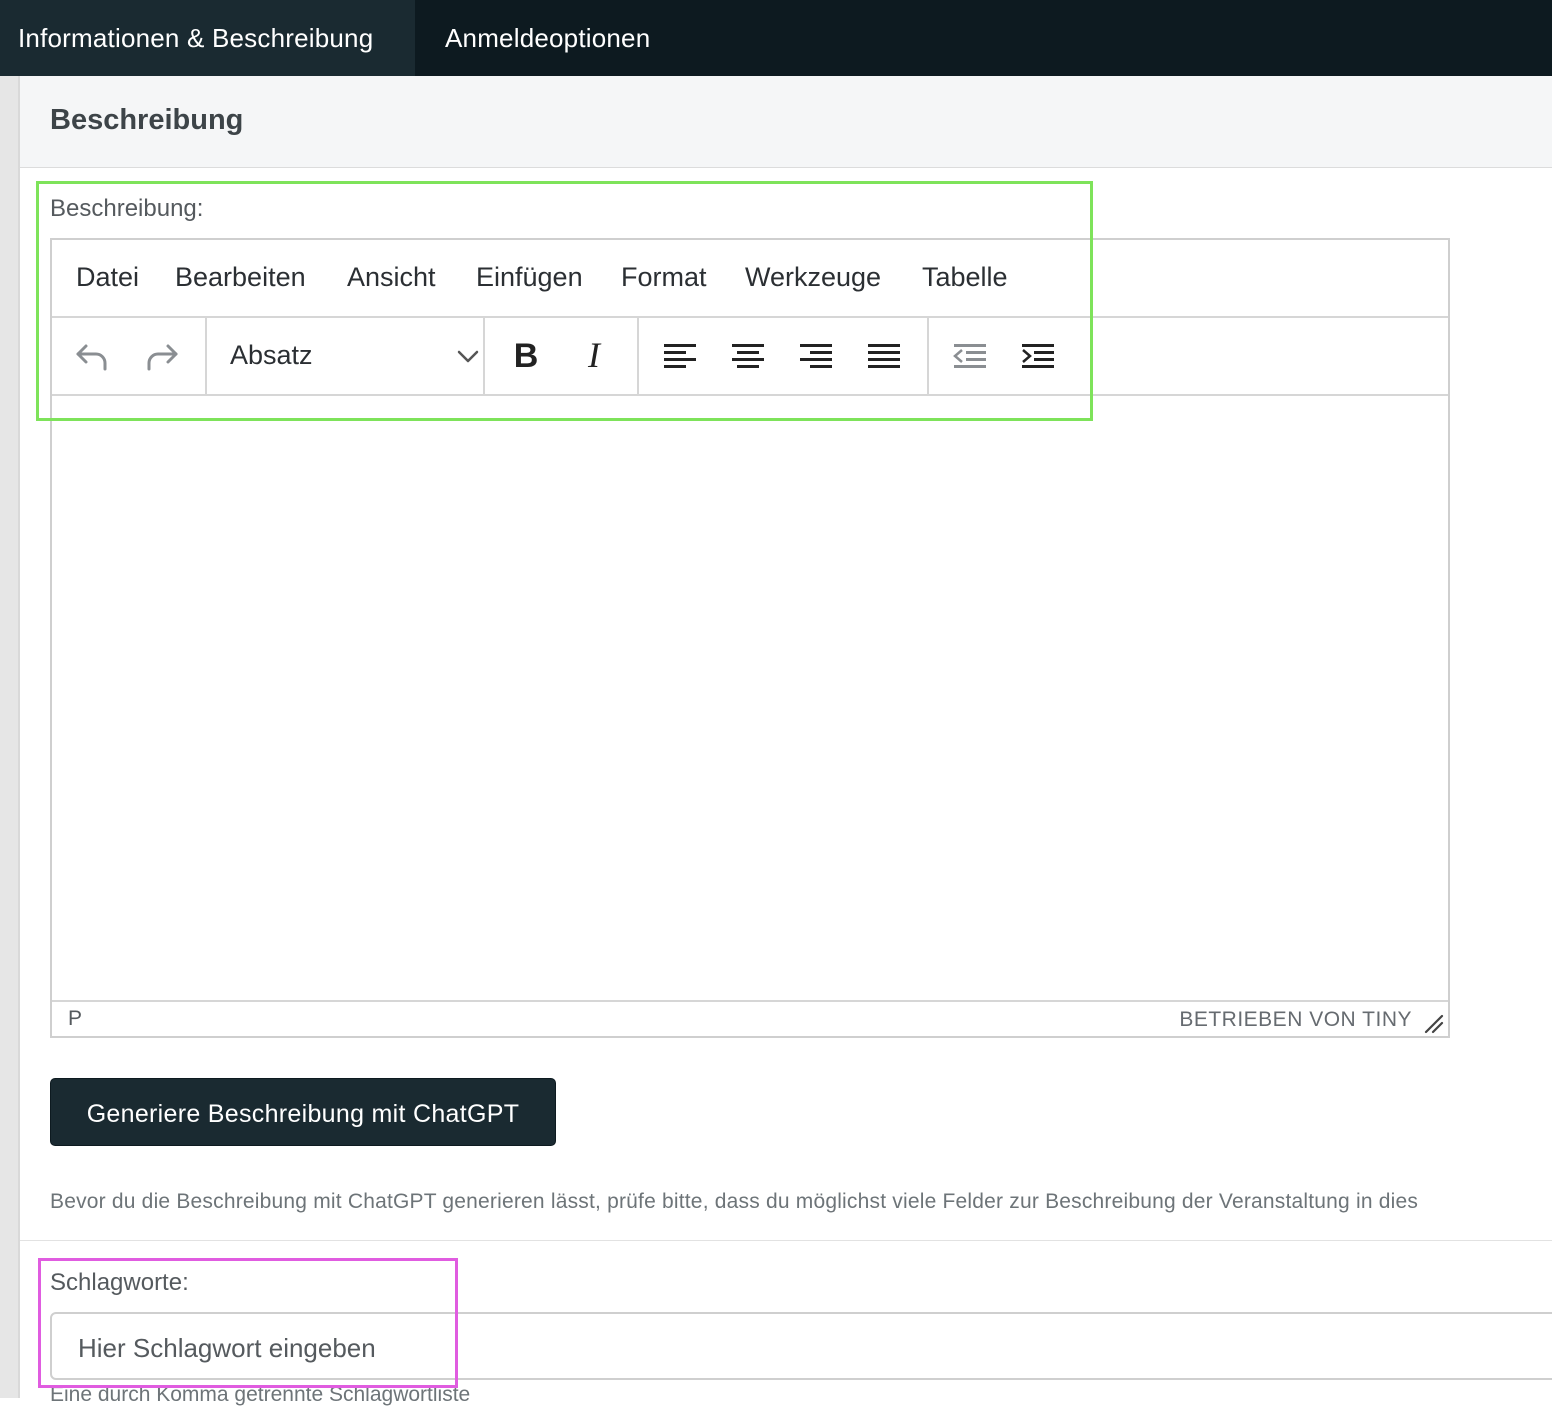  I want to click on powered-by-link: BETRIEBEN VON TINY, so click(1295, 1020).